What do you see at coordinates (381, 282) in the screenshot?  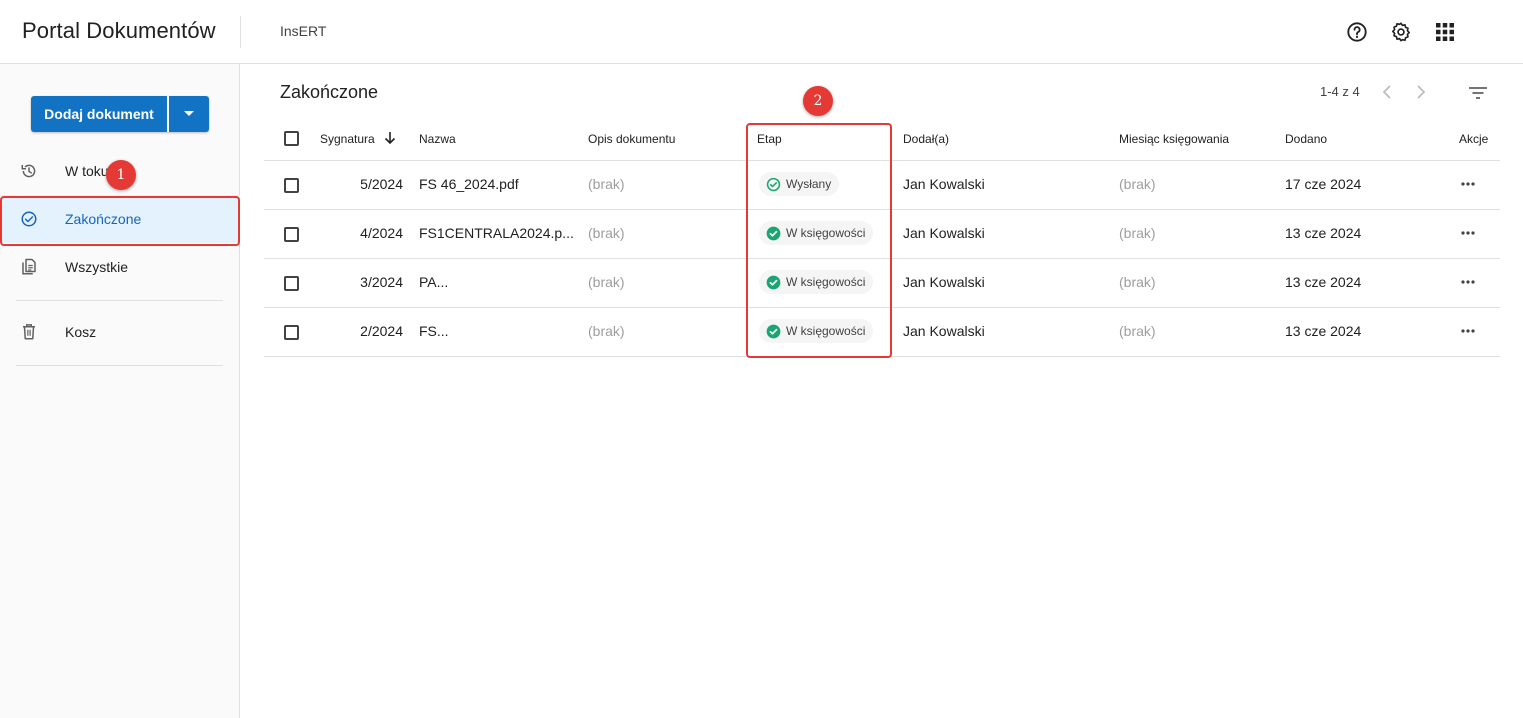 I see `cell-sygnatura: 3/2024` at bounding box center [381, 282].